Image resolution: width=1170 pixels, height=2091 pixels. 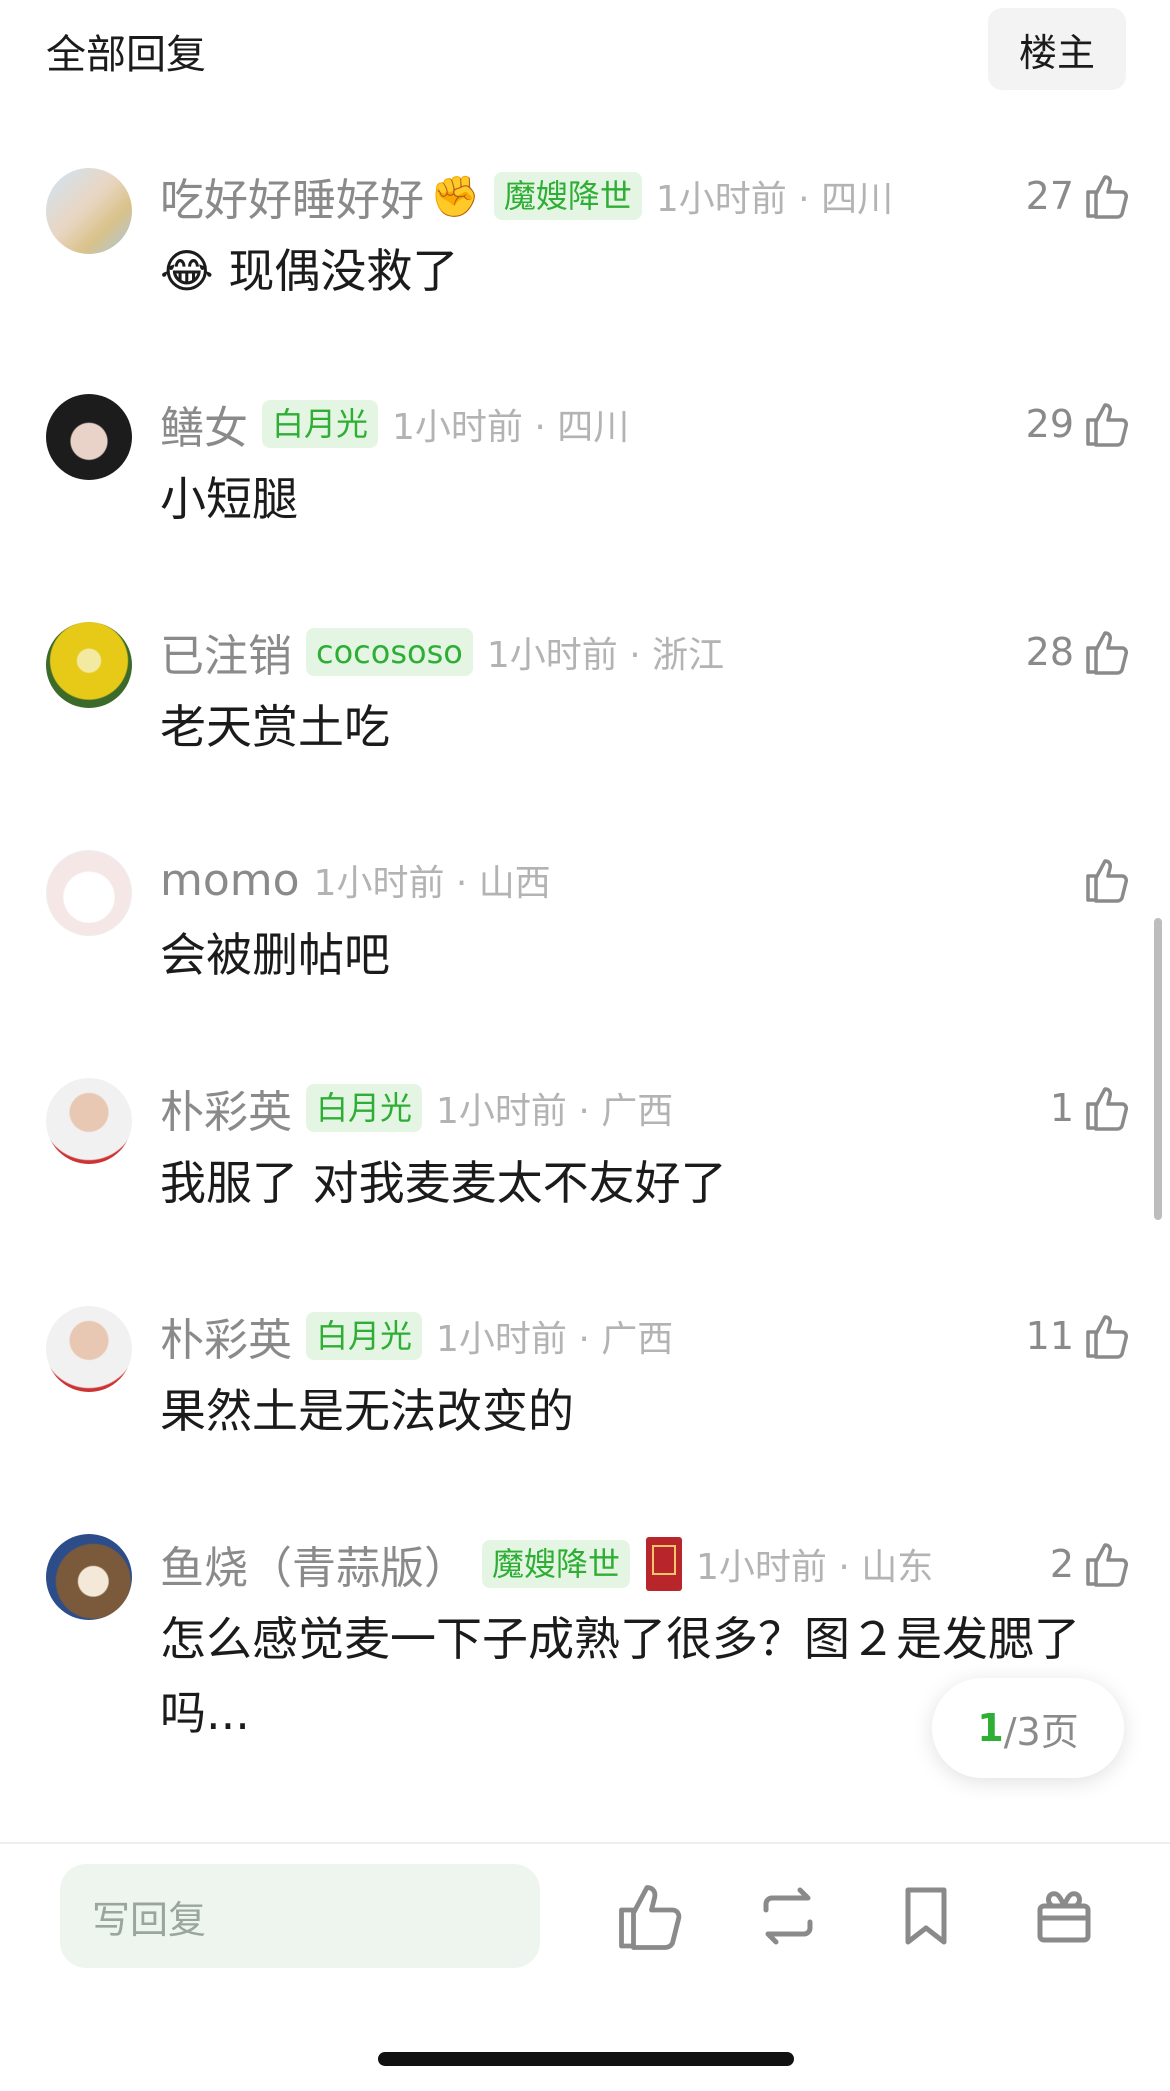 I want to click on page-indicator: 1/3页, so click(x=1028, y=1728).